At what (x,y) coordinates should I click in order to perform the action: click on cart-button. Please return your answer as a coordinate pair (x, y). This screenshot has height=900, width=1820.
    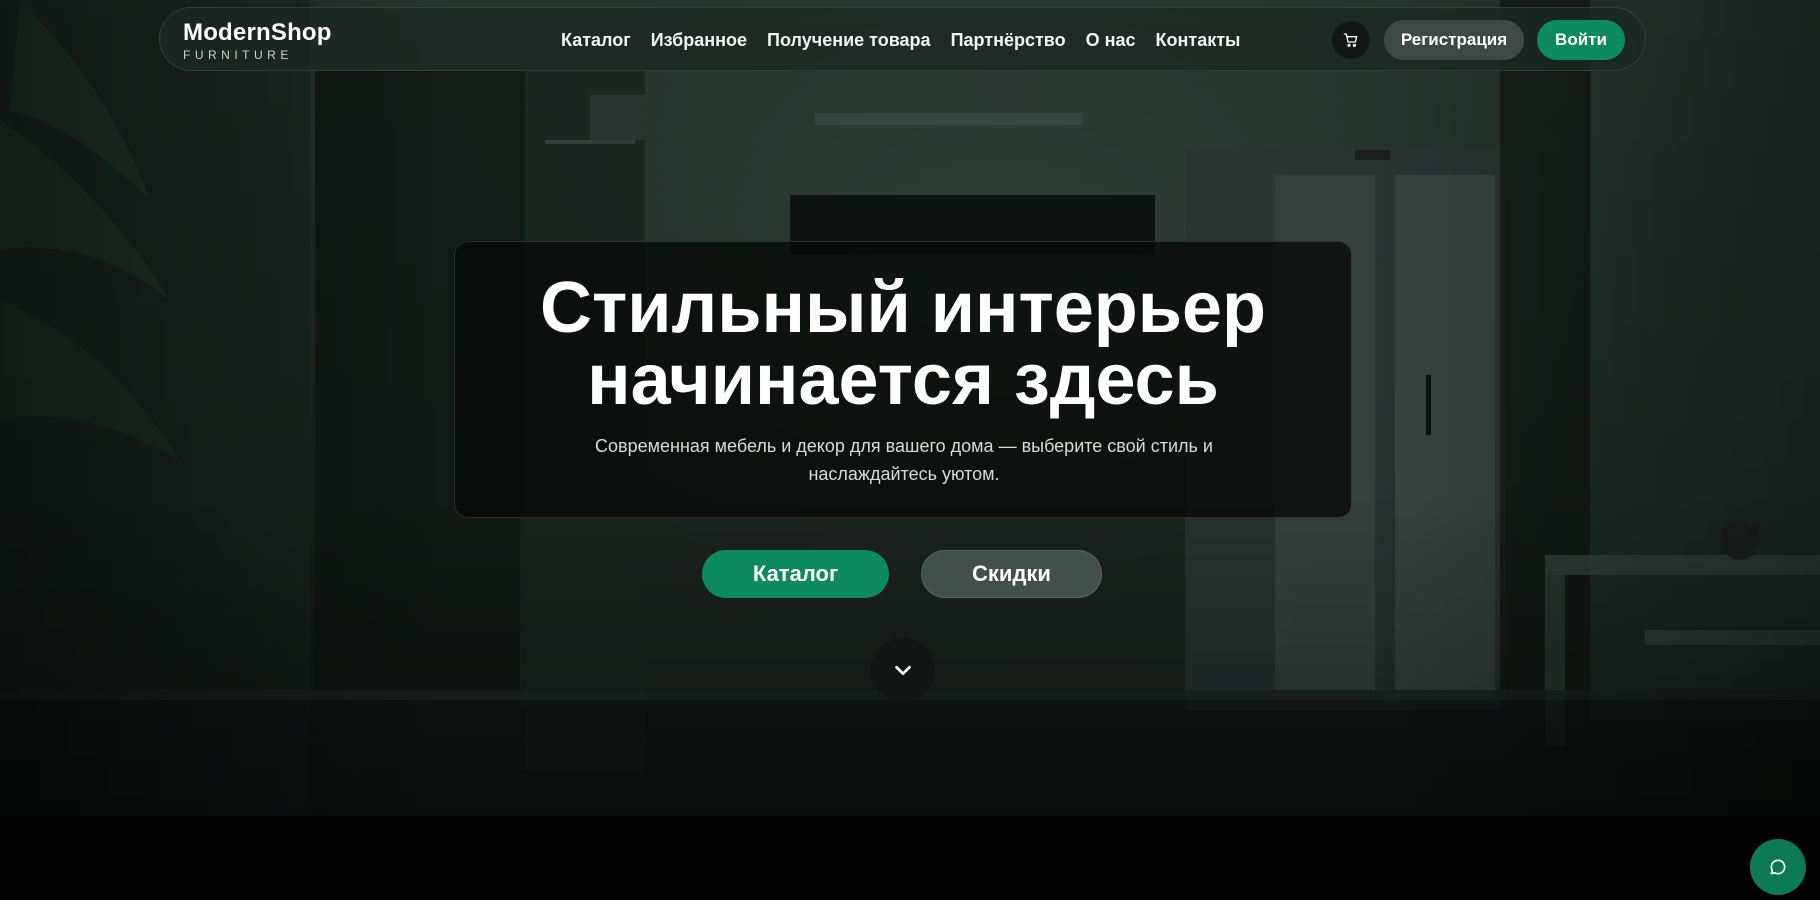
    Looking at the image, I should click on (1351, 40).